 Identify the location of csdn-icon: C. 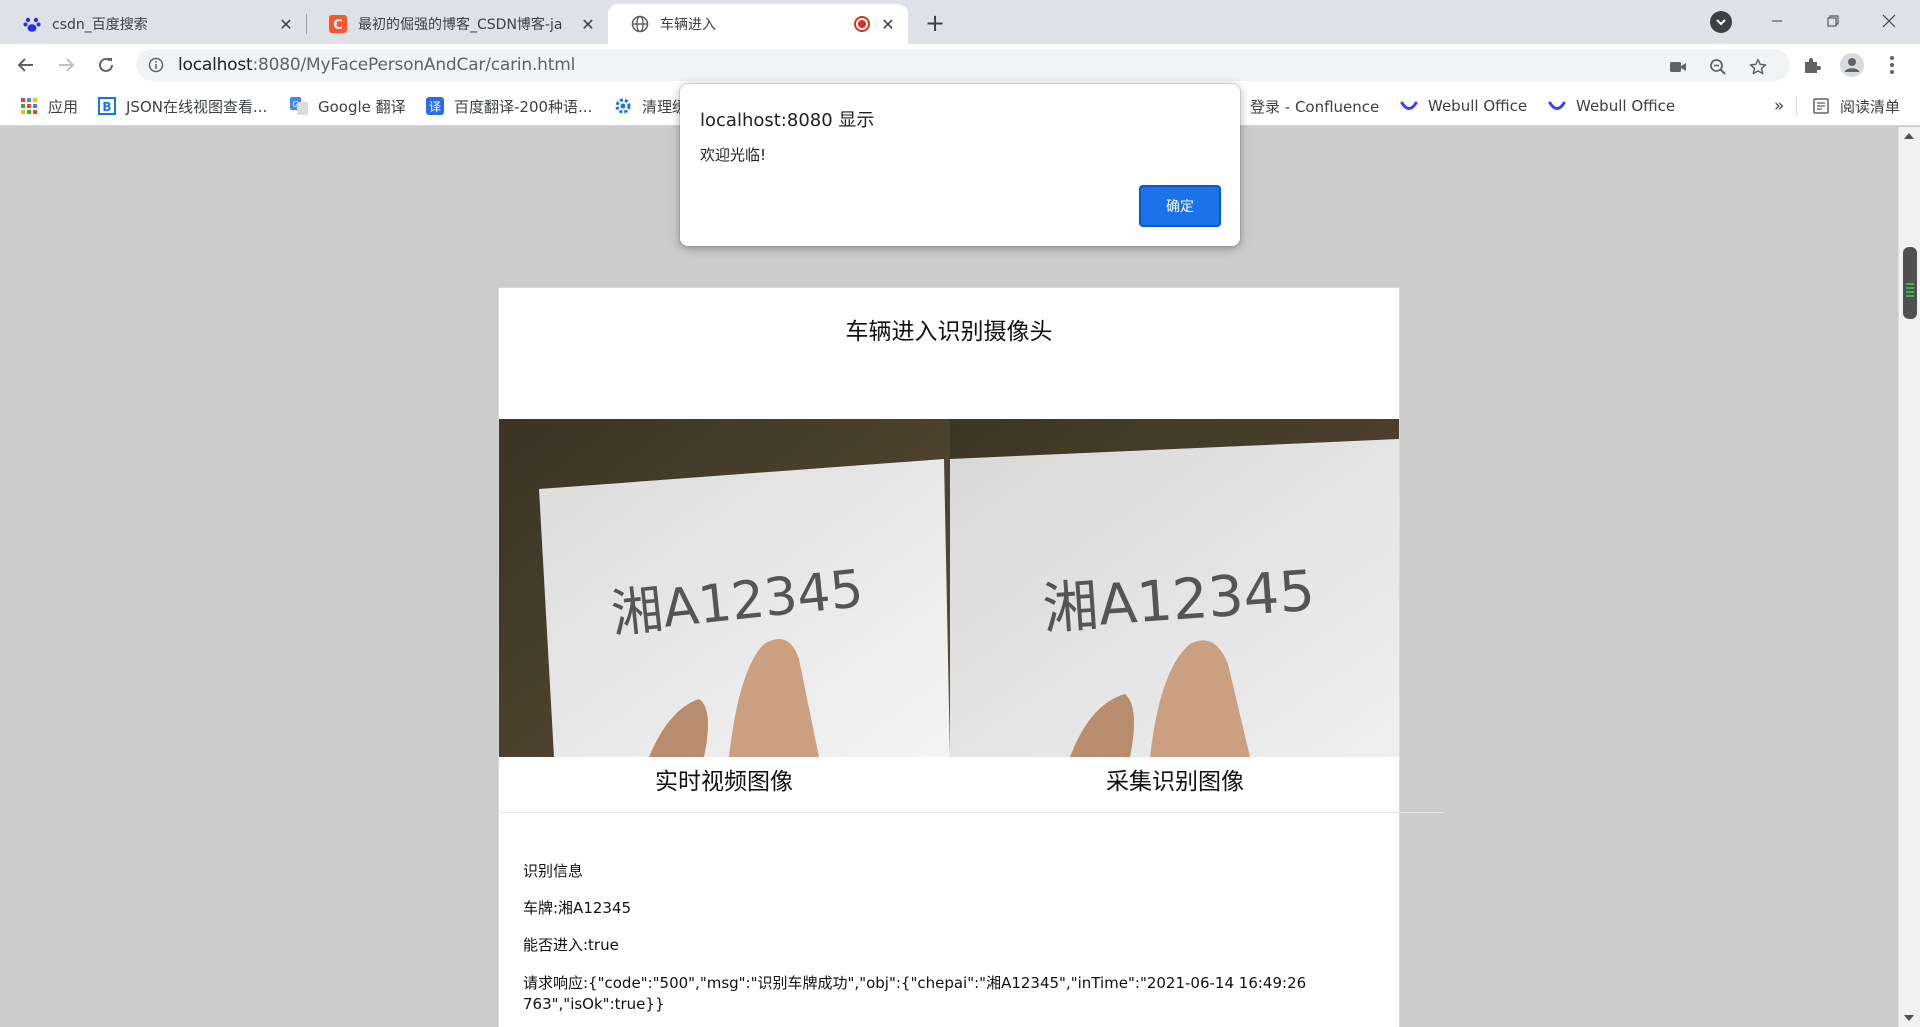
(338, 24).